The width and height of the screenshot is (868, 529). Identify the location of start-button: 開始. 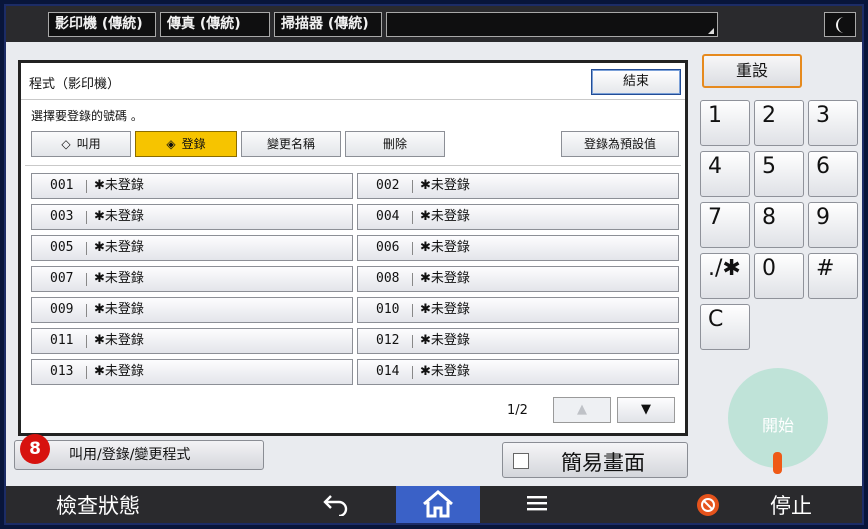
(778, 421).